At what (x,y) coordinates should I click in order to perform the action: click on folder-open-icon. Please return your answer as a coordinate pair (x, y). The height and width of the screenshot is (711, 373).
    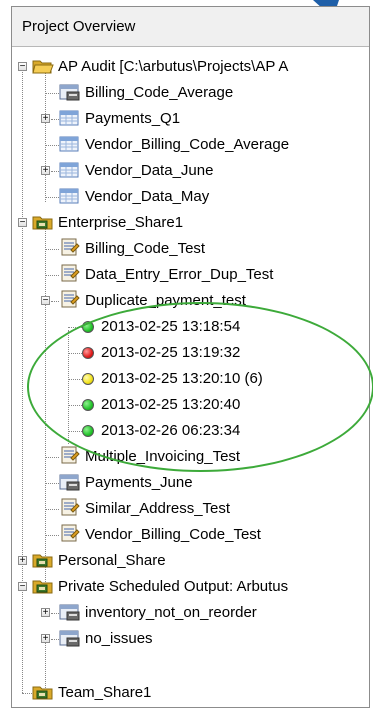
    Looking at the image, I should click on (43, 67).